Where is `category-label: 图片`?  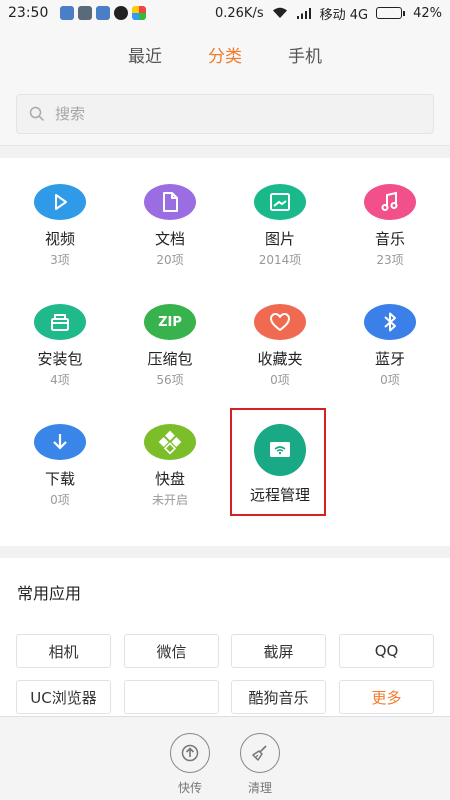
category-label: 图片 is located at coordinates (279, 239).